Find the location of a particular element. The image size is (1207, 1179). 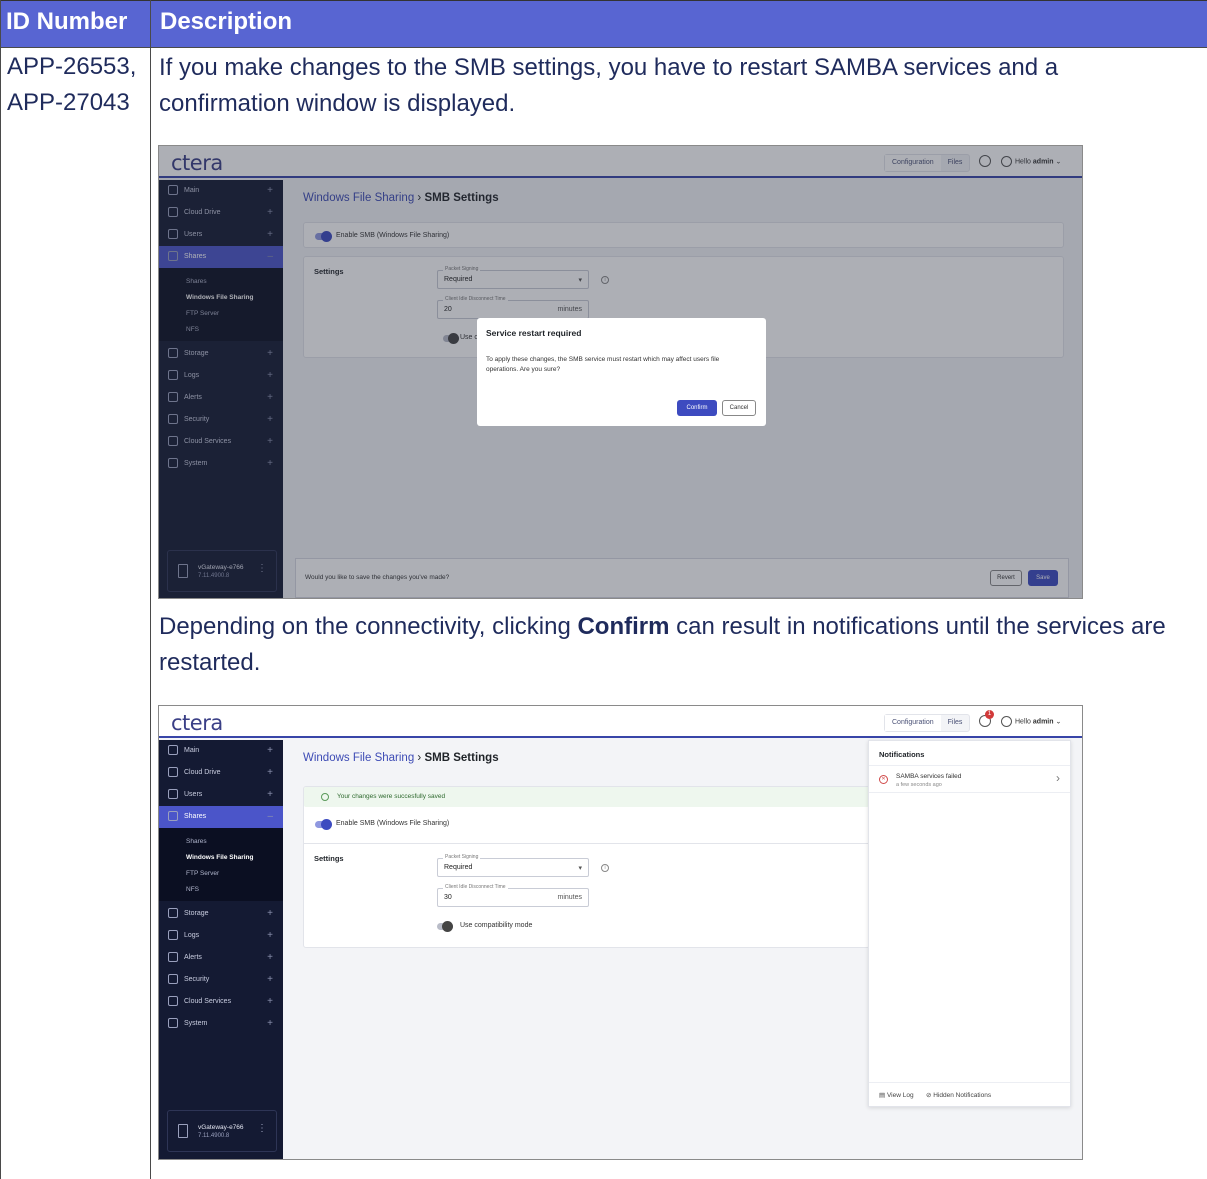

sidebar-item-cloud-drive: Cloud Drive + is located at coordinates (221, 773).